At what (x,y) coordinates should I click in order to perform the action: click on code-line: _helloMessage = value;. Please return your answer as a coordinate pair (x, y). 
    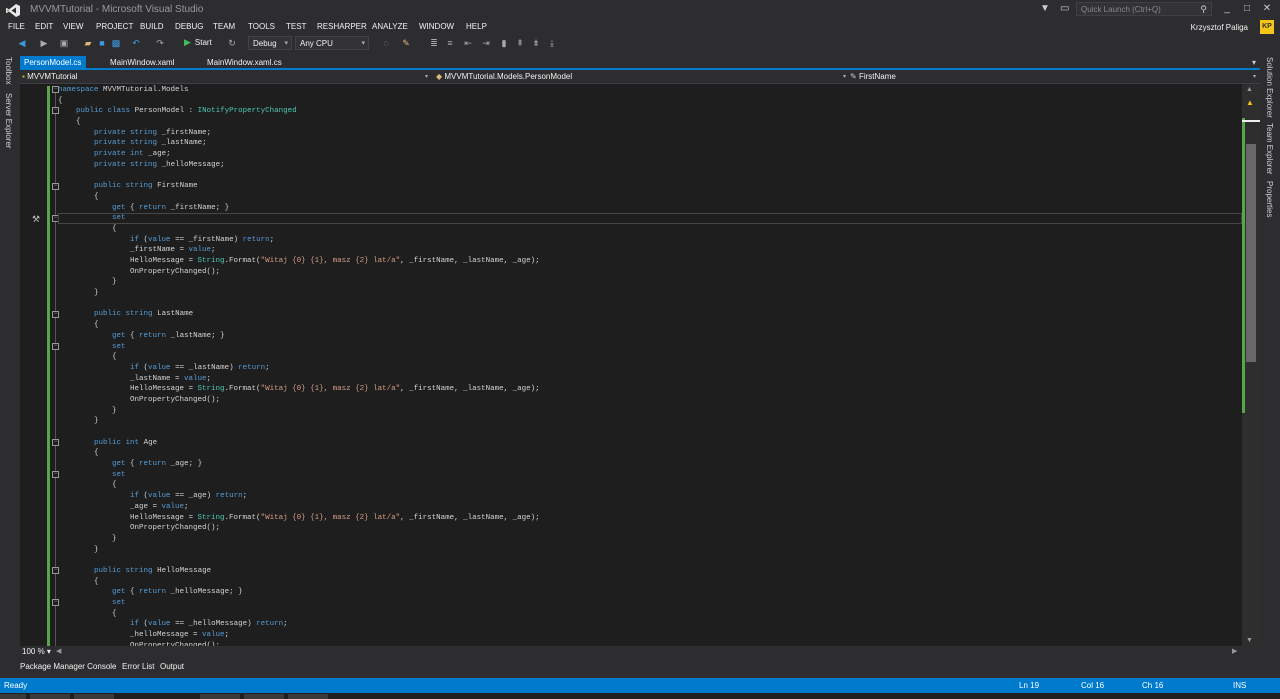
    Looking at the image, I should click on (299, 635).